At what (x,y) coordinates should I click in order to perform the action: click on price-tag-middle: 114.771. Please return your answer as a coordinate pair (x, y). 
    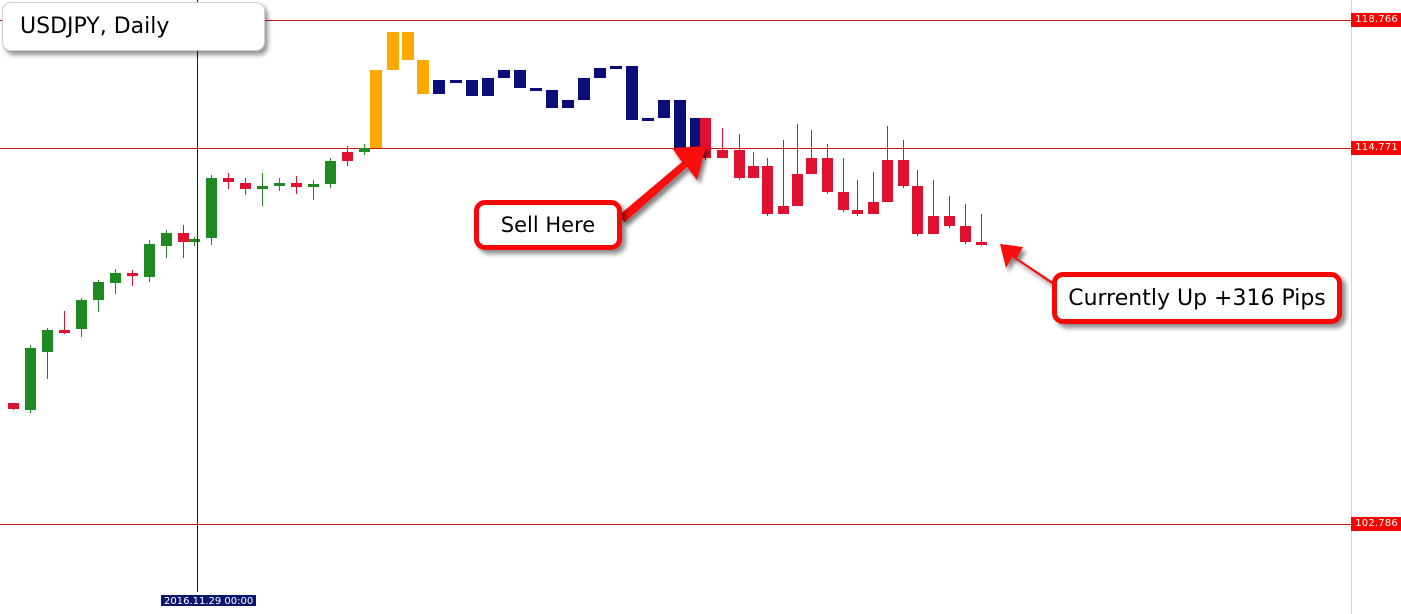
    Looking at the image, I should click on (1376, 148).